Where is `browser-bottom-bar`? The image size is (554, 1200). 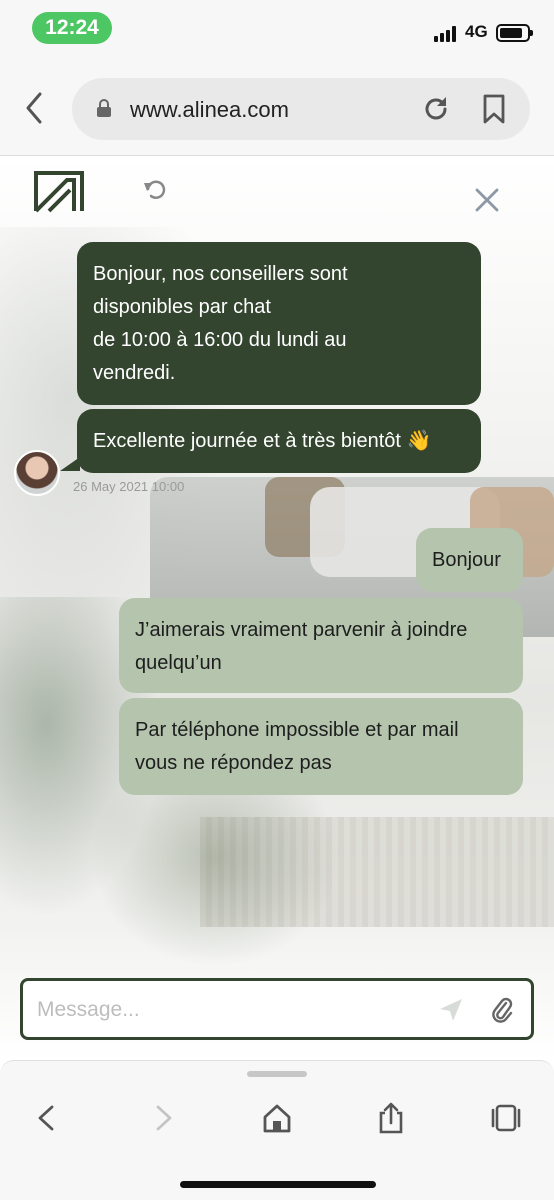 browser-bottom-bar is located at coordinates (277, 1130).